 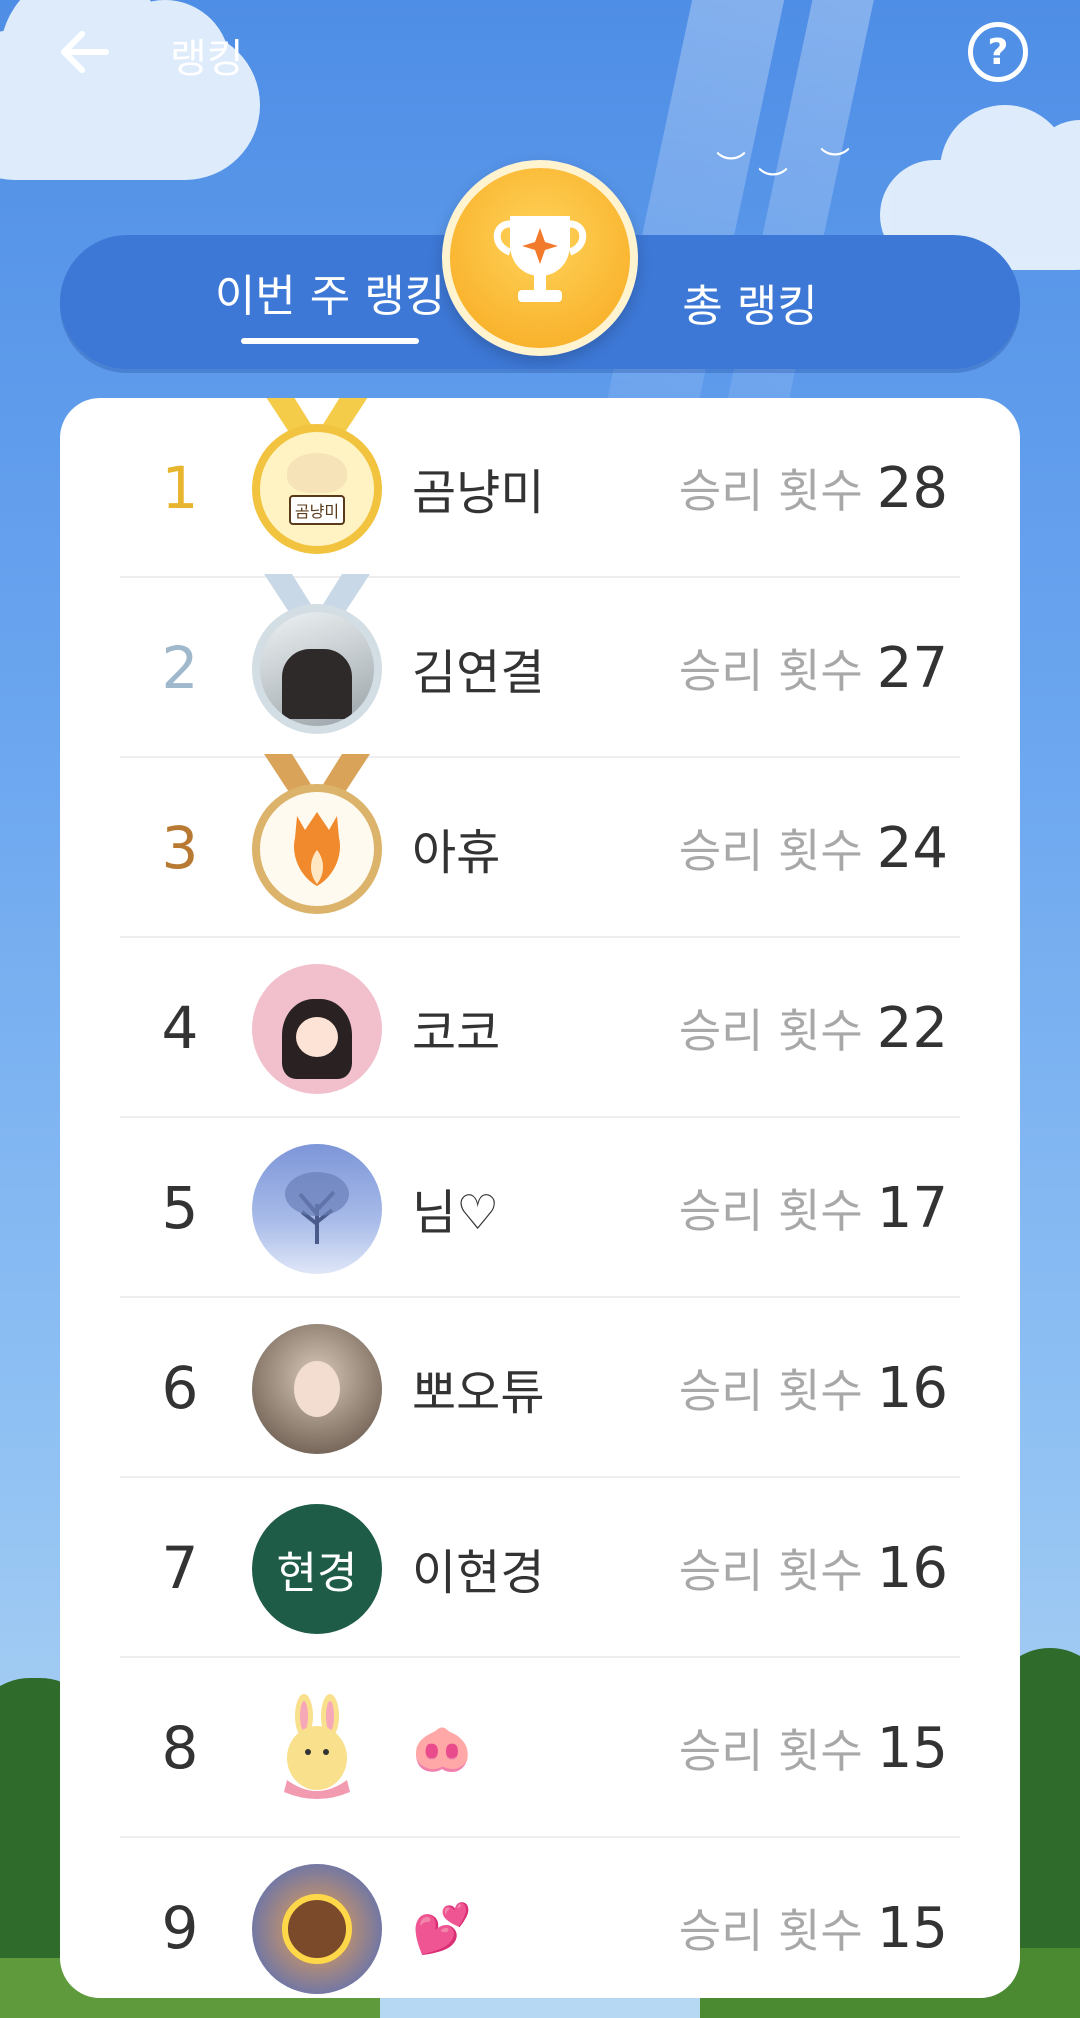 I want to click on tree-icon, so click(x=317, y=1208).